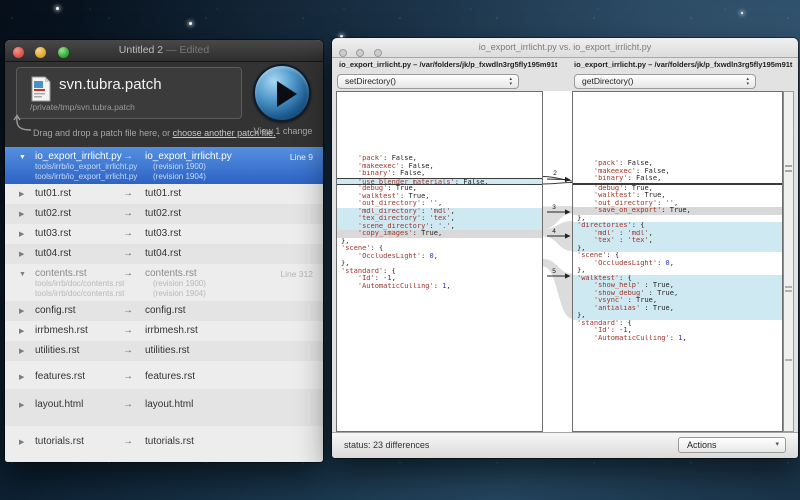 This screenshot has width=800, height=500. I want to click on code-line: 'use_blender_materials': False,, so click(439, 181).